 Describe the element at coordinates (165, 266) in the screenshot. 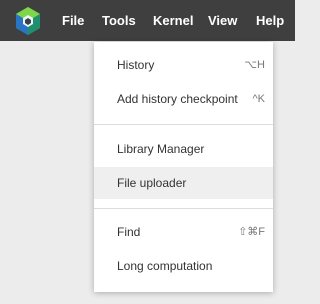

I see `menu-item-label: Long computation` at that location.